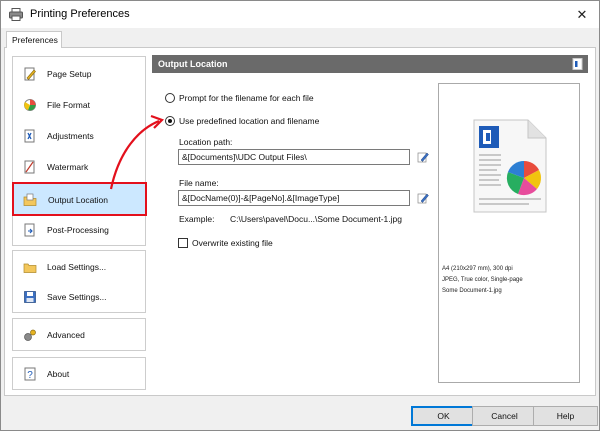 The width and height of the screenshot is (600, 431). I want to click on file-format-icon, so click(30, 105).